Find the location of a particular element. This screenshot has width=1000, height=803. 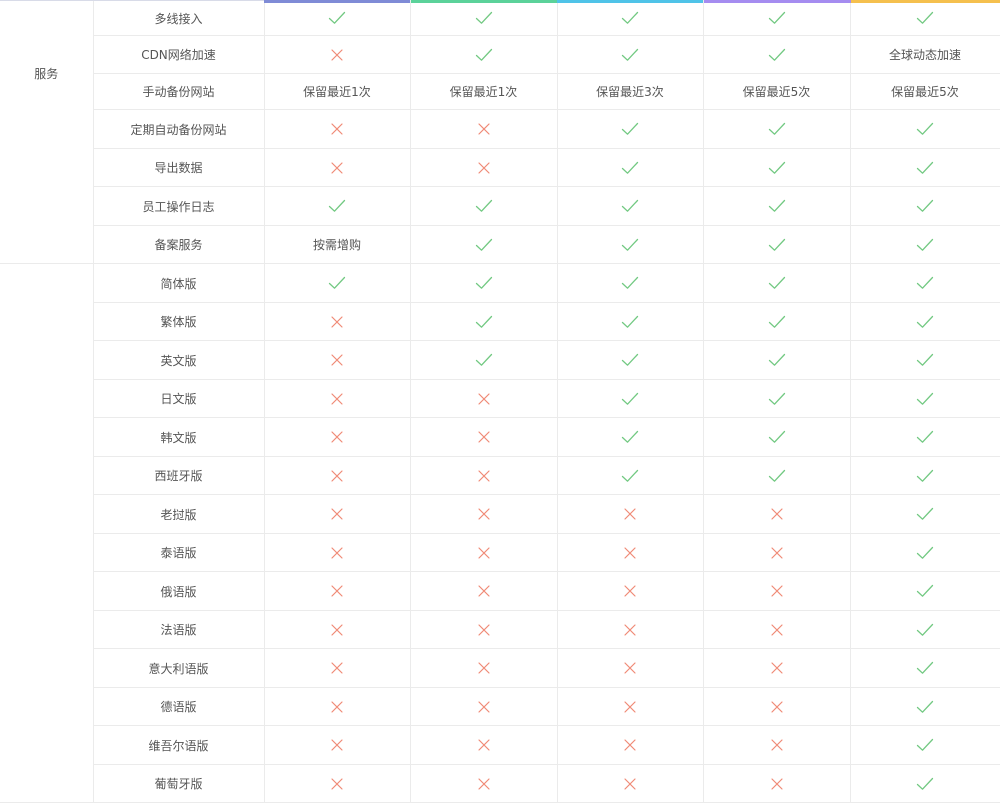

table-row: 西班牙版 is located at coordinates (500, 475).